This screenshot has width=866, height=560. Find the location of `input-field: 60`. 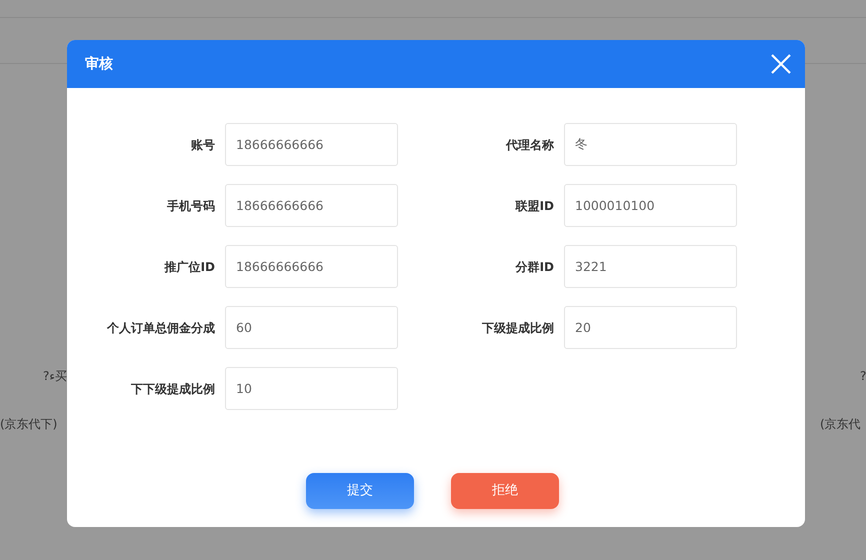

input-field: 60 is located at coordinates (311, 327).